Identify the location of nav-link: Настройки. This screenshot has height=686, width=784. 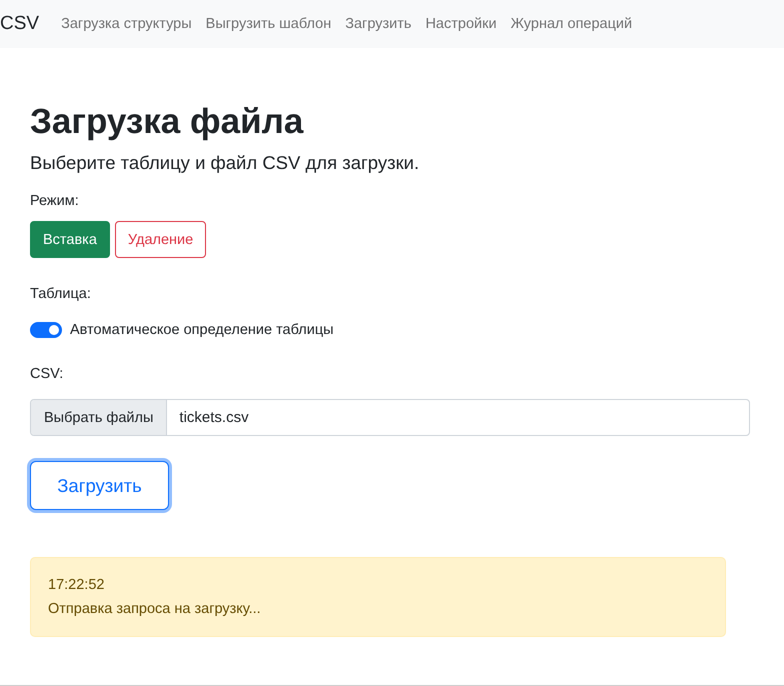
(461, 24).